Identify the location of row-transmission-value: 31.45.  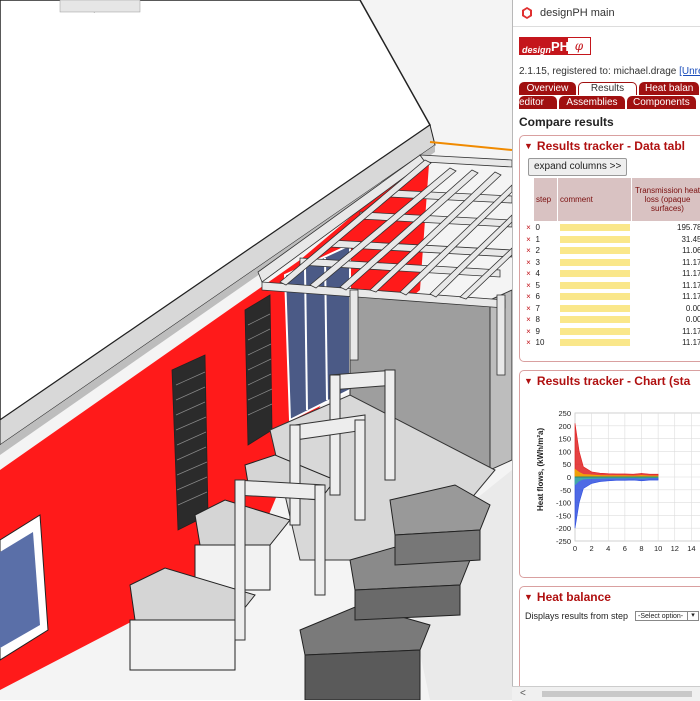
(666, 240).